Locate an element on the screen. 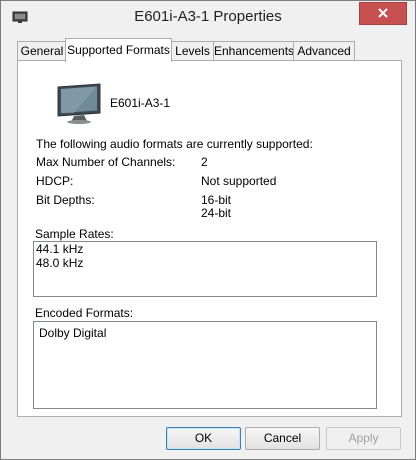 The width and height of the screenshot is (416, 460). title-bar: E601i-A3-1 Properties is located at coordinates (208, 18).